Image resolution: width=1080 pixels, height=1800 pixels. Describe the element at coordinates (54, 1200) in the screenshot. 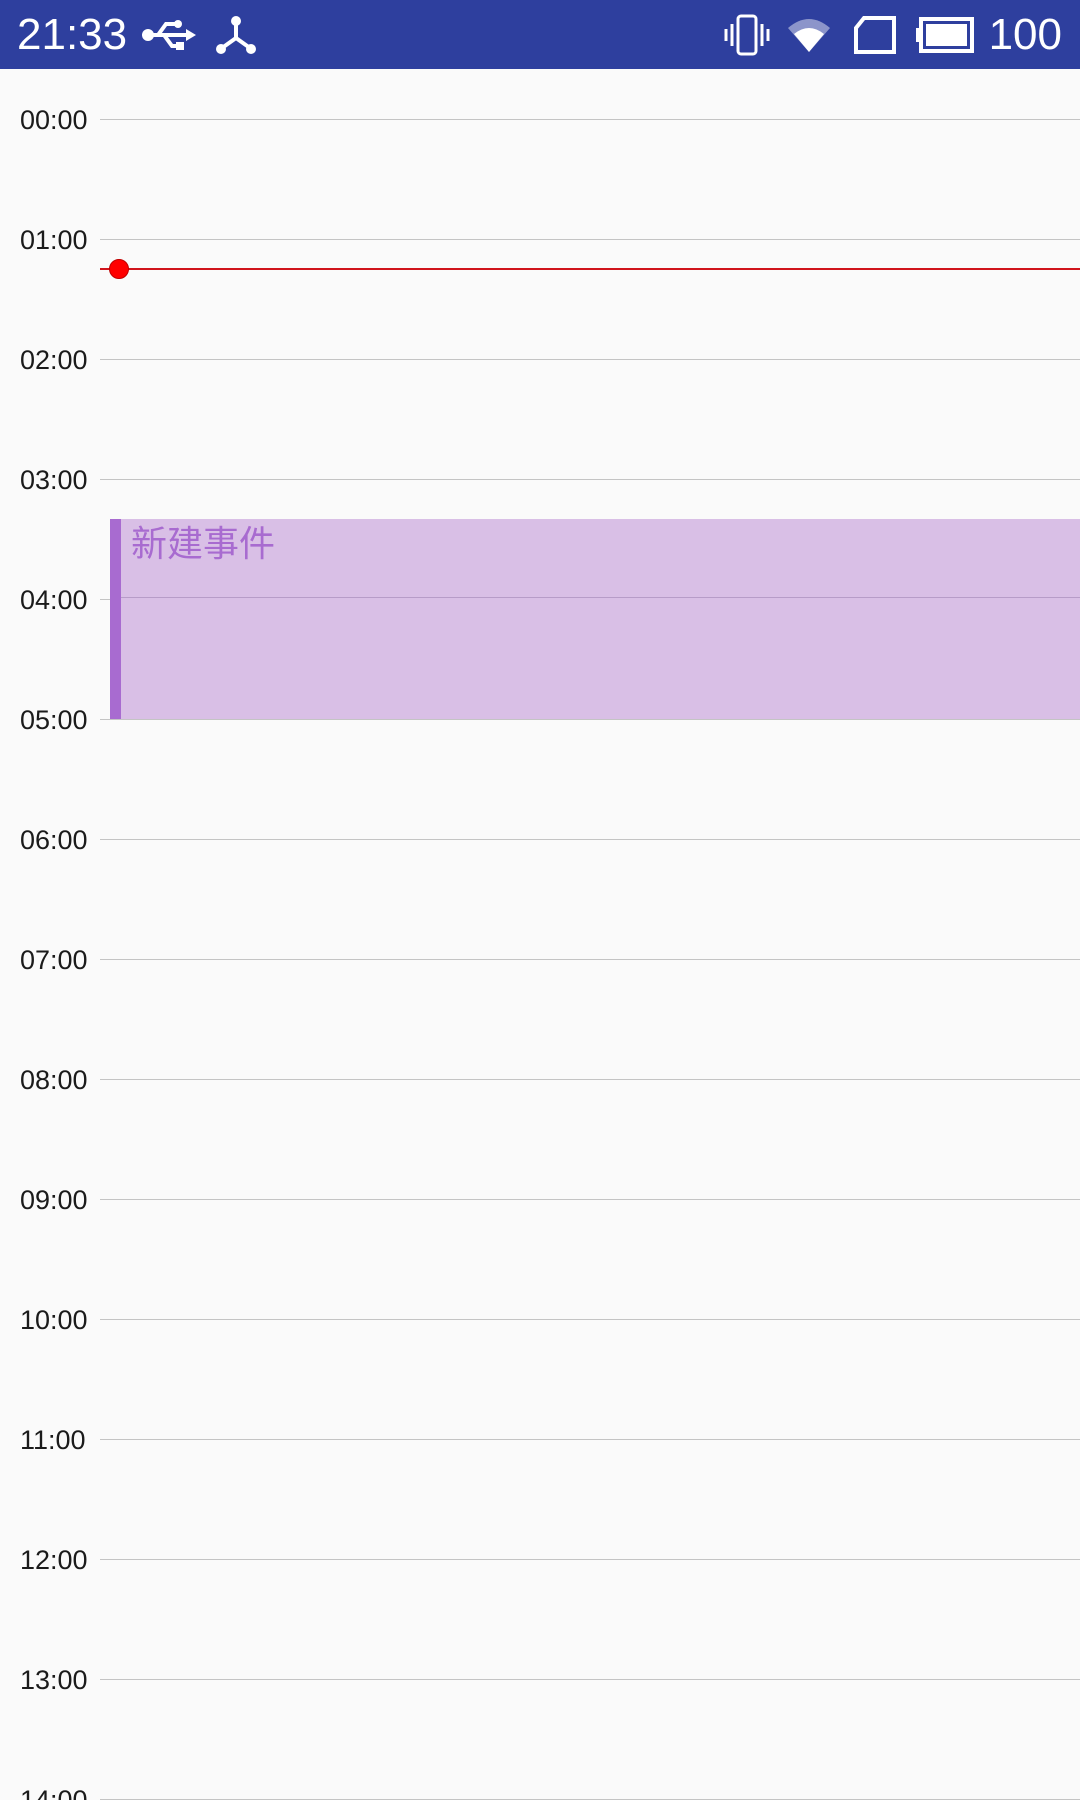

I see `hour-label: 09:00` at that location.